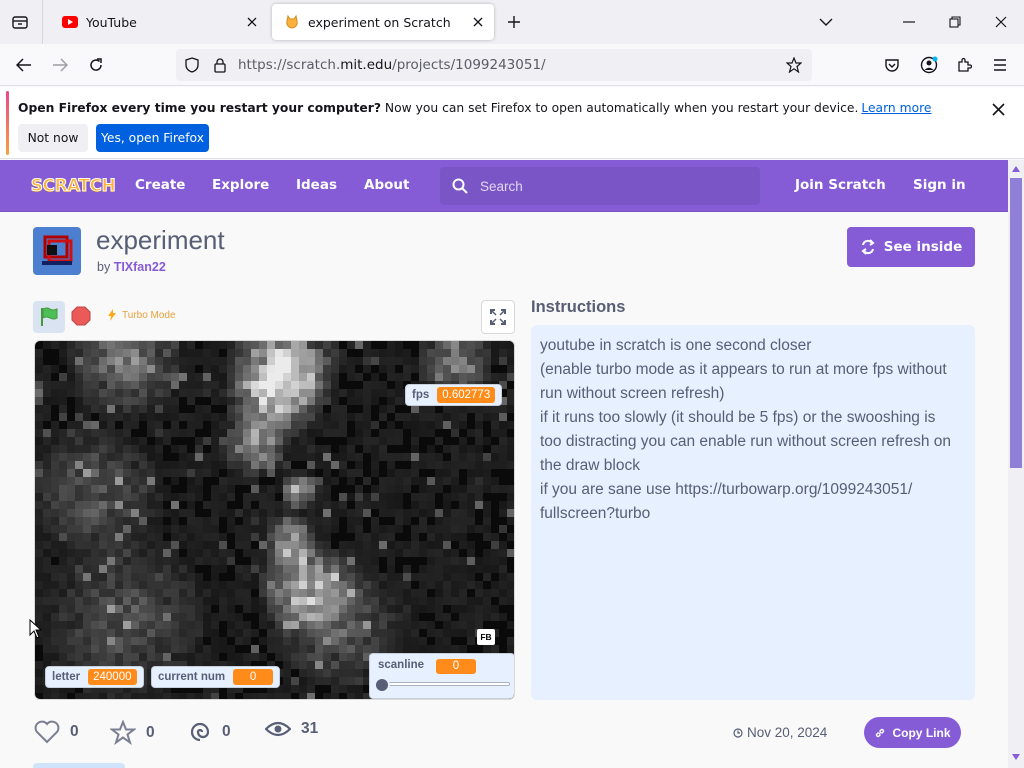 This screenshot has height=768, width=1024. I want to click on nav-ideas-link: Ideas, so click(316, 185).